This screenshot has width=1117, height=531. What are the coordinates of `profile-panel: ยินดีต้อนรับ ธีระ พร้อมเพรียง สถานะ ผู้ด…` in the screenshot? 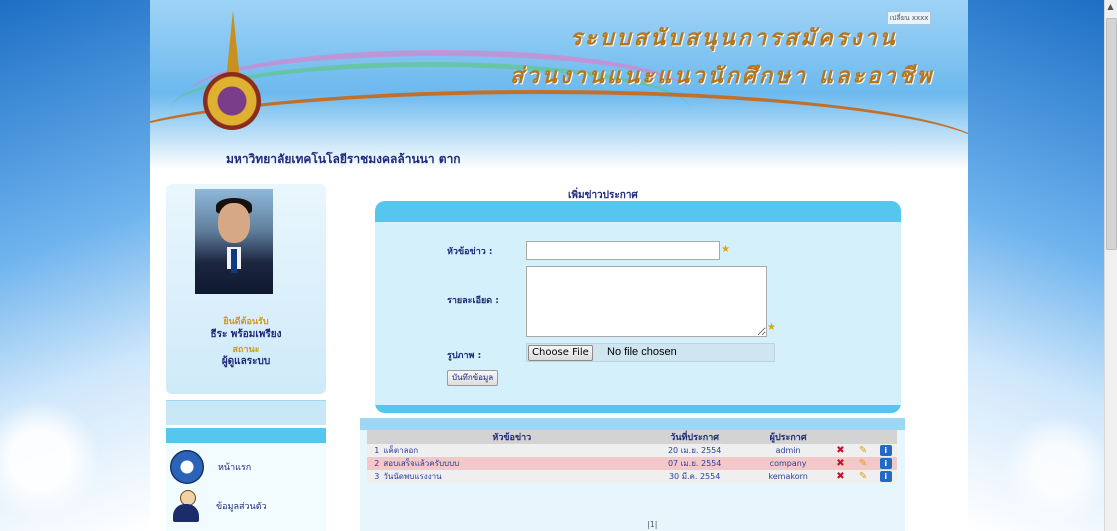 It's located at (246, 289).